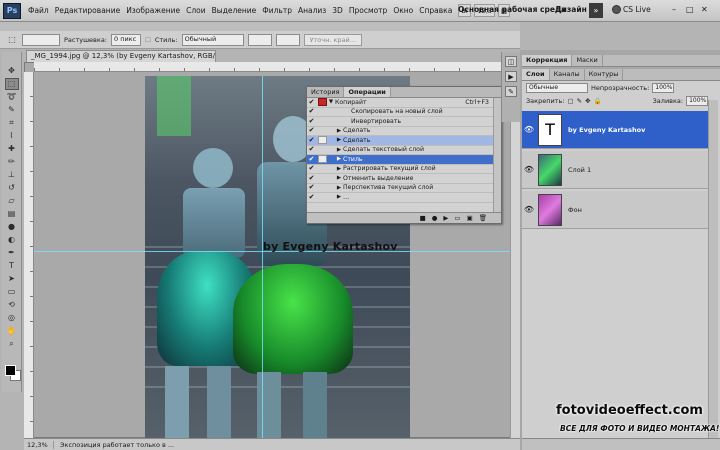  Describe the element at coordinates (12, 40) in the screenshot. I see `marquee-tool-preset-icon: ⬚` at that location.